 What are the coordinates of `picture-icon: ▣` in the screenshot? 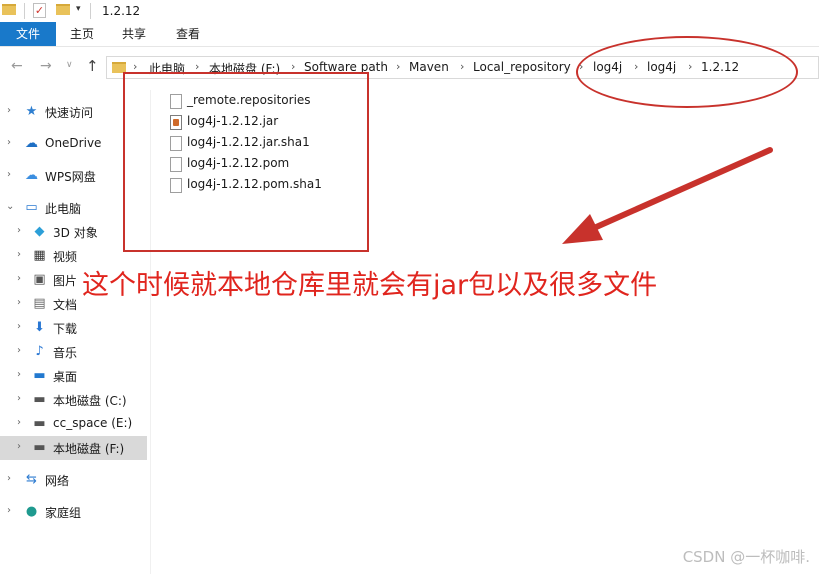 It's located at (39, 279).